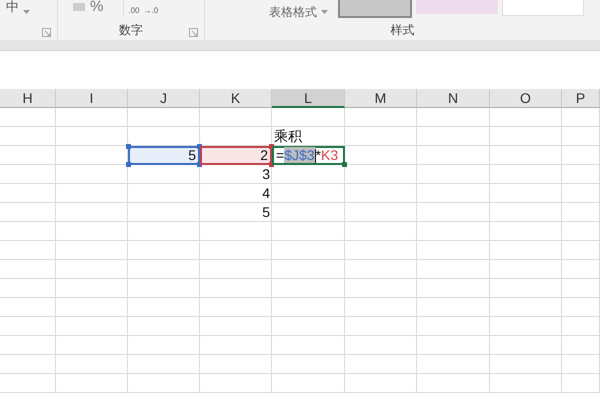 Image resolution: width=600 pixels, height=400 pixels. I want to click on table-cell-text: 4, so click(266, 193).